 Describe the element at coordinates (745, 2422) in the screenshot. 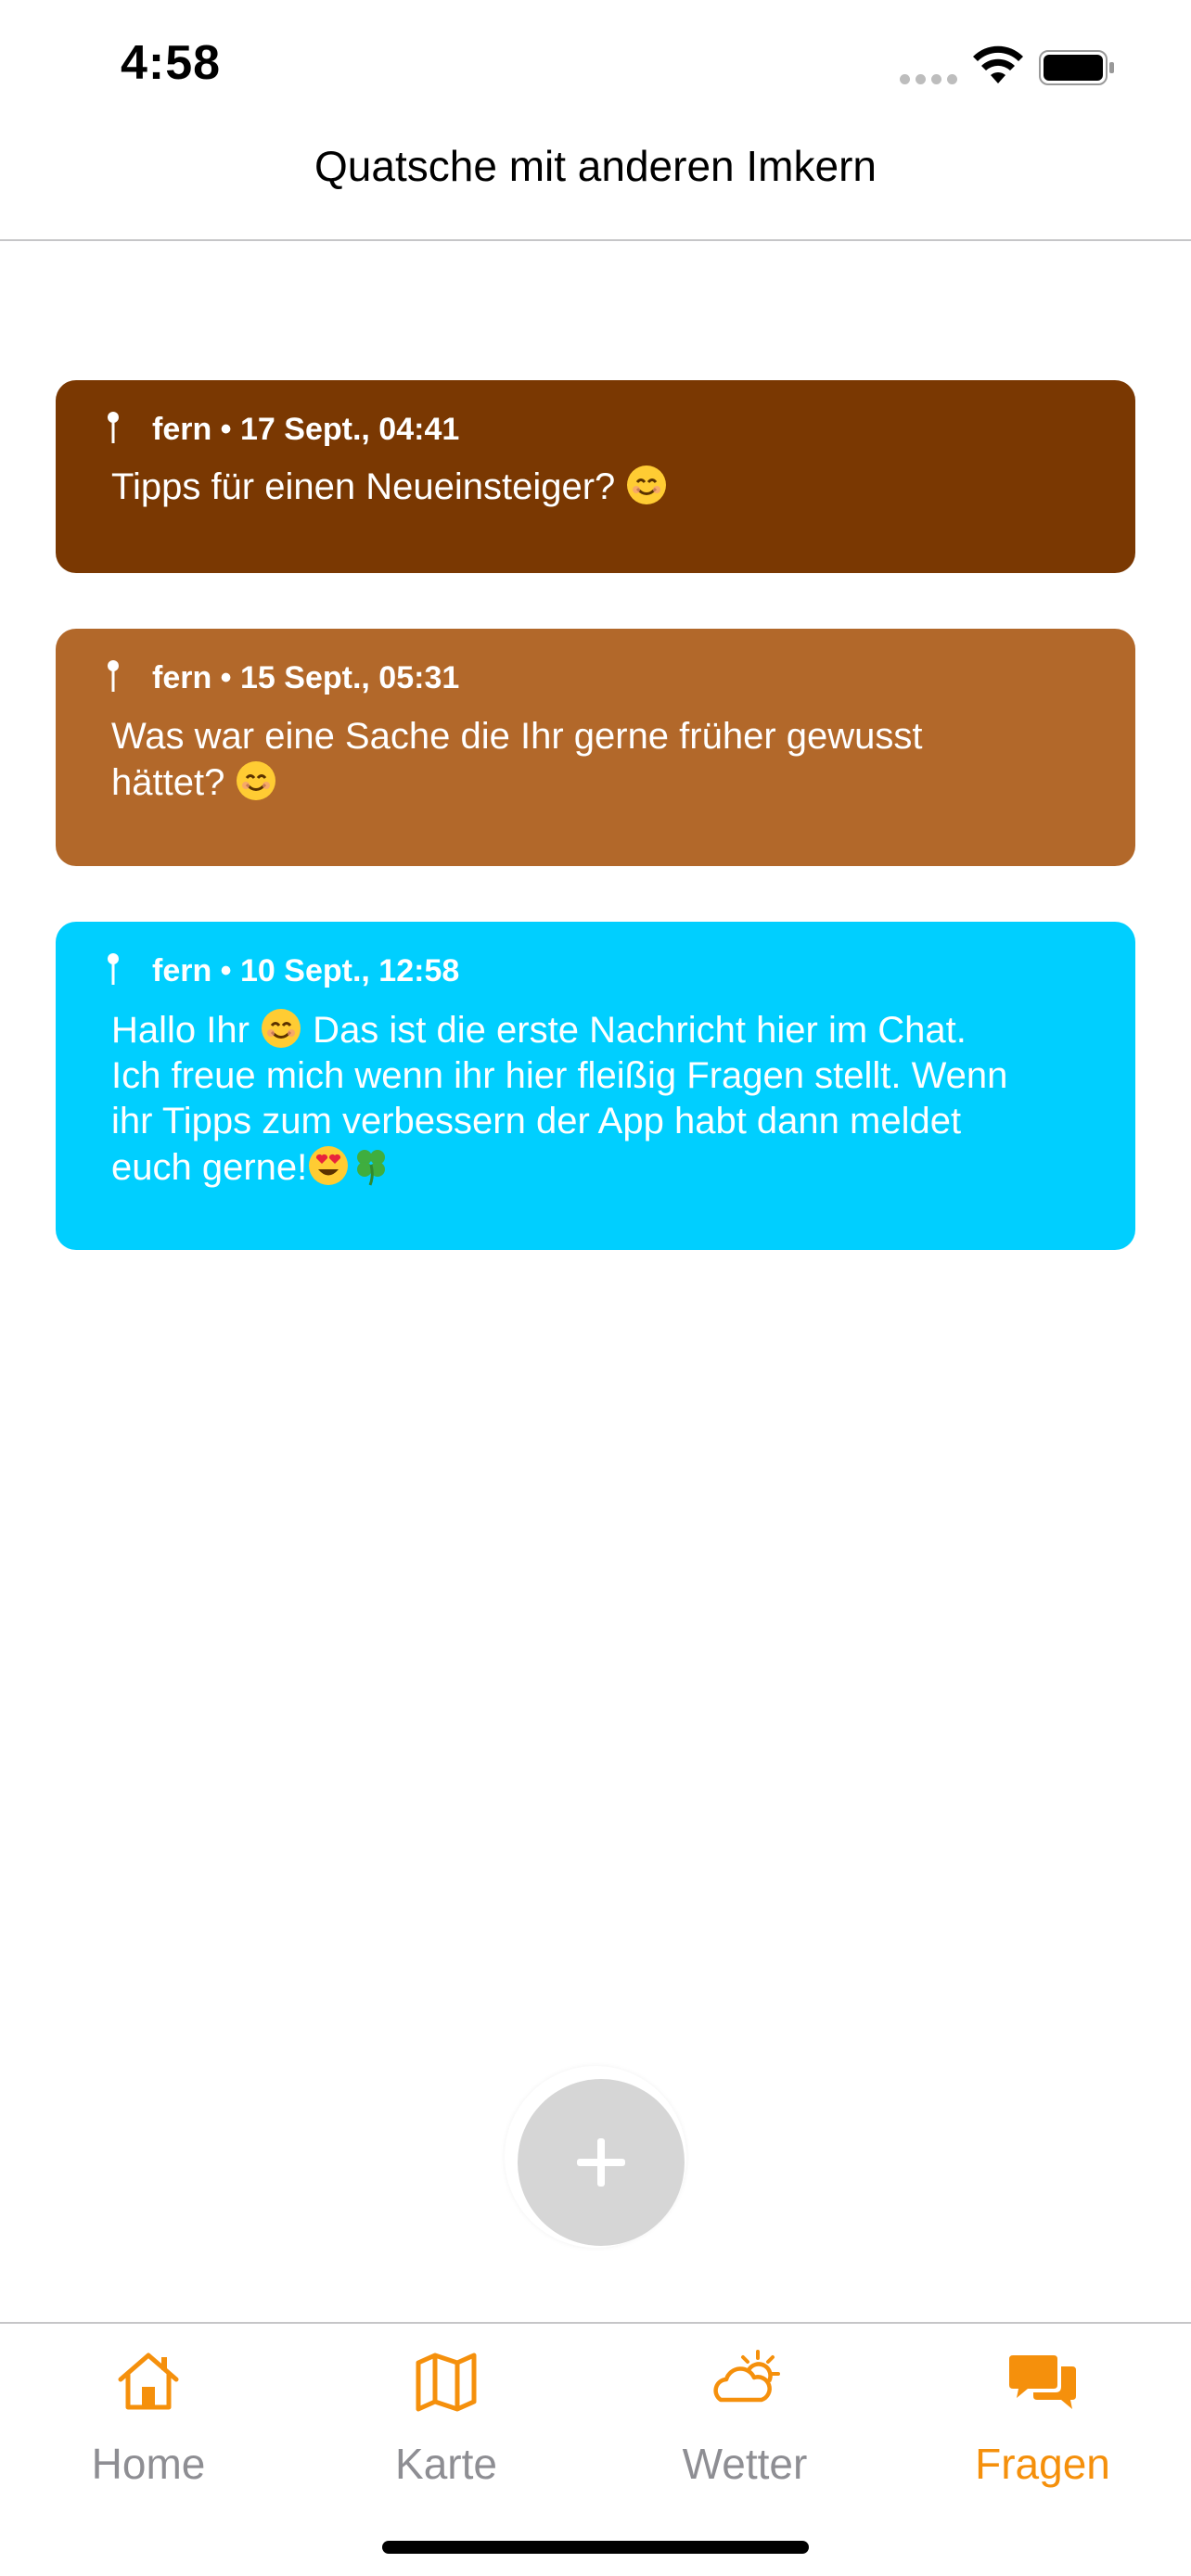

I see `tab-wetter: Wetter` at that location.